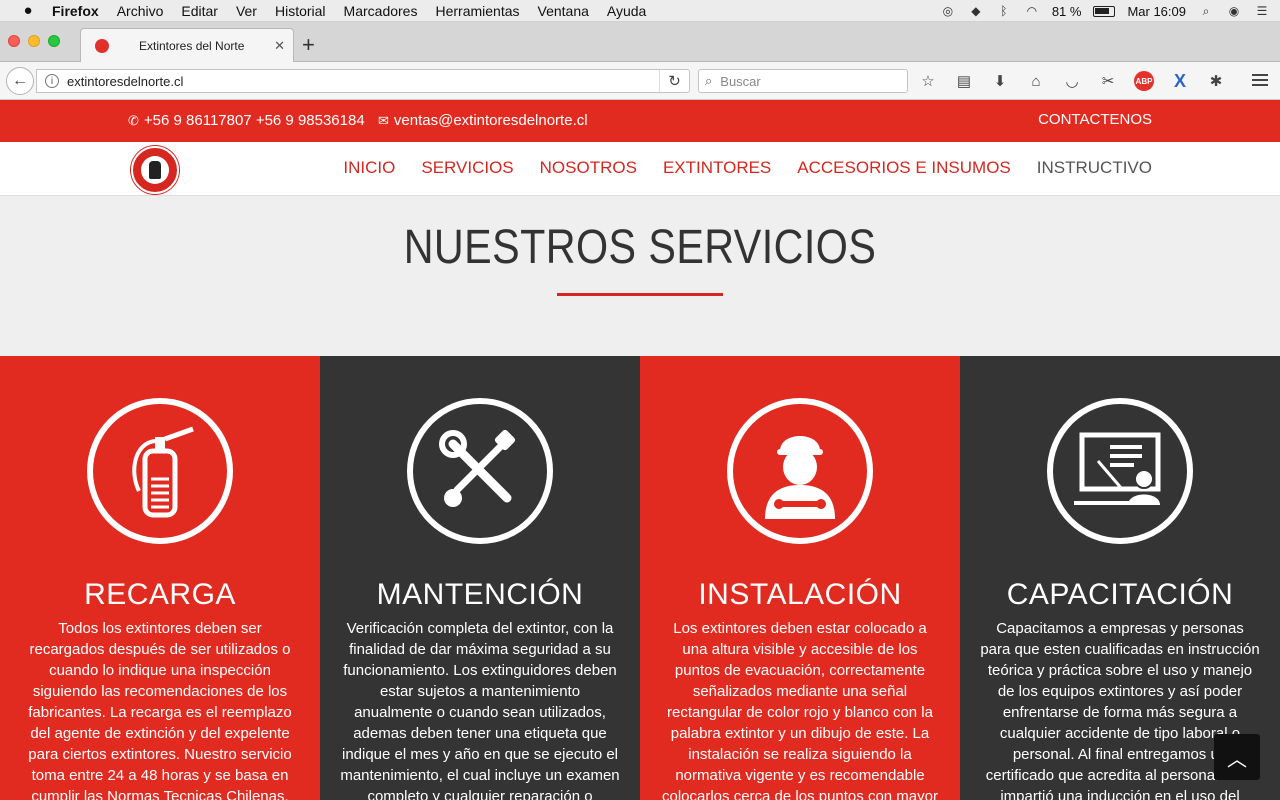  What do you see at coordinates (640, 42) in the screenshot?
I see `browser-tab-bar: Extintores del Norte ✕ +` at bounding box center [640, 42].